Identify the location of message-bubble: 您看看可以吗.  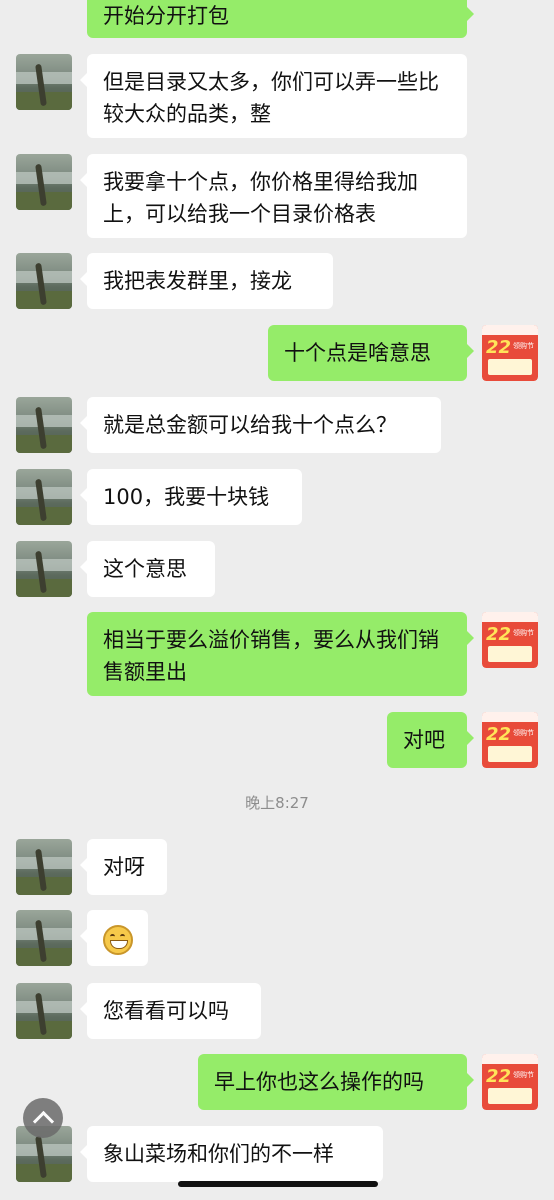
(170, 1011).